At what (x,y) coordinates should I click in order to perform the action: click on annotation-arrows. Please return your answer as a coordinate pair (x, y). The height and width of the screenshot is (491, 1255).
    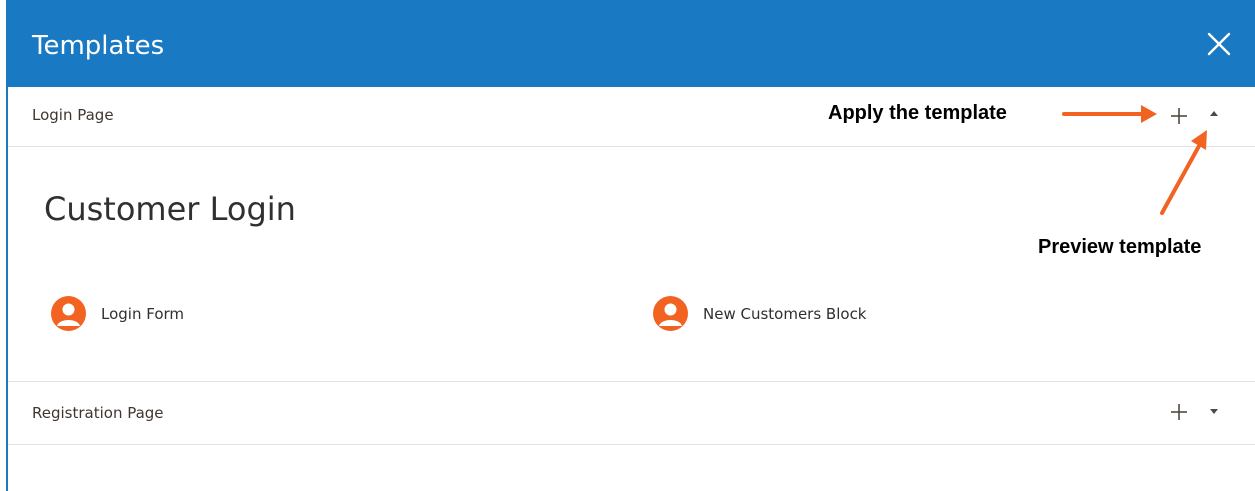
    Looking at the image, I should click on (1134, 160).